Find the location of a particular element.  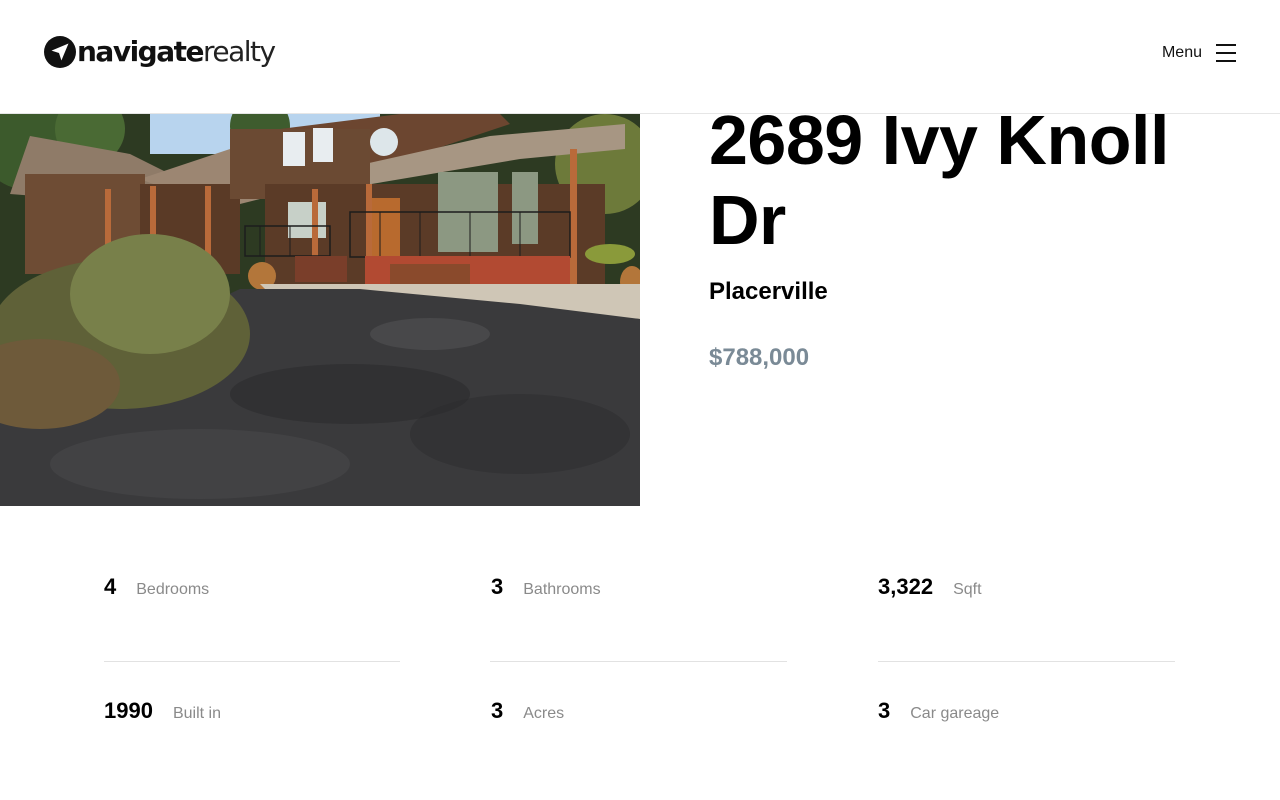

brand-logo: navigaterealty is located at coordinates (160, 51).